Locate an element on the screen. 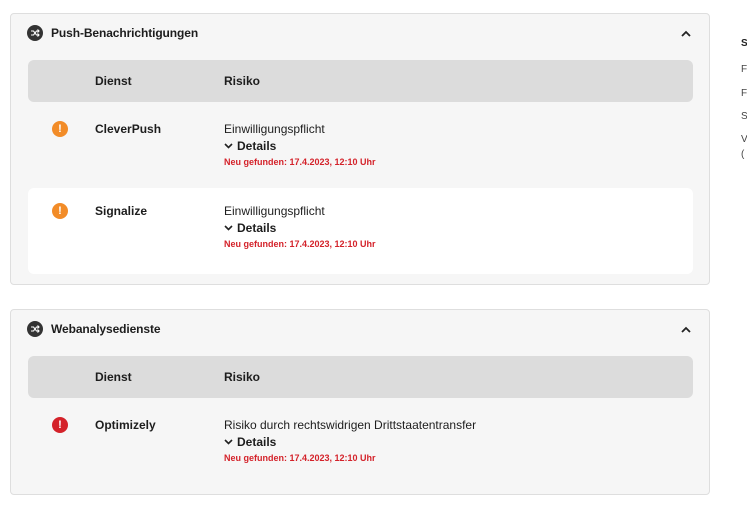 Image resolution: width=747 pixels, height=513 pixels. service-name: CleverPush is located at coordinates (128, 129).